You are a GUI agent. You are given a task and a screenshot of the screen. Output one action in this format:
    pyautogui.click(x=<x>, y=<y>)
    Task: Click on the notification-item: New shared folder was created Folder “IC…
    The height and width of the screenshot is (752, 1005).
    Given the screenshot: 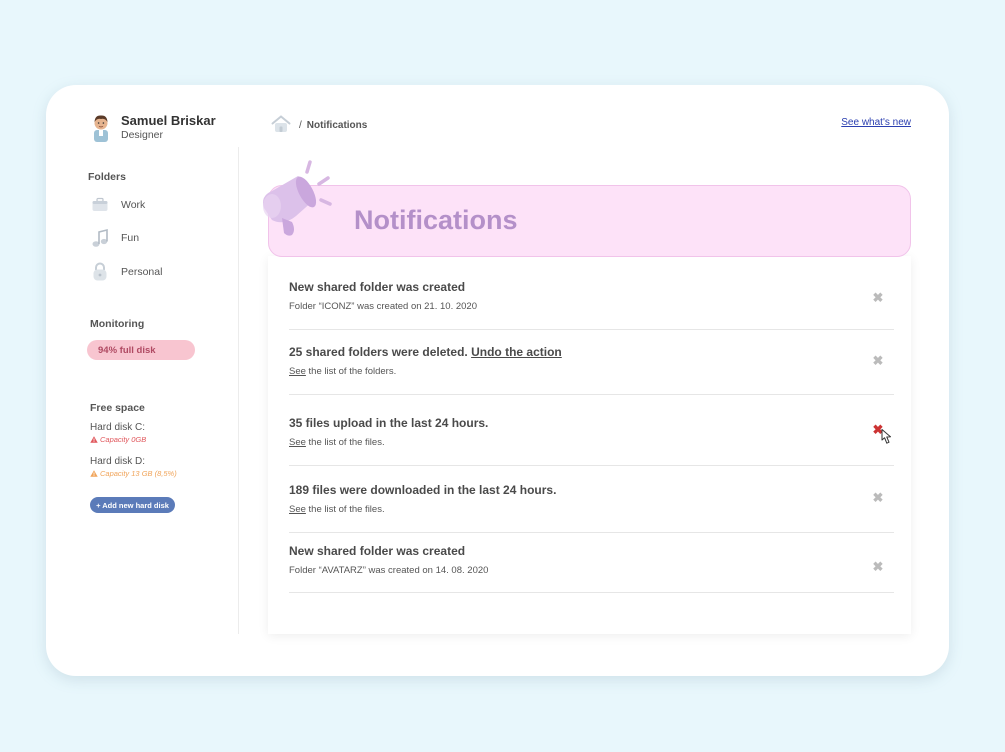 What is the action you would take?
    pyautogui.click(x=591, y=300)
    